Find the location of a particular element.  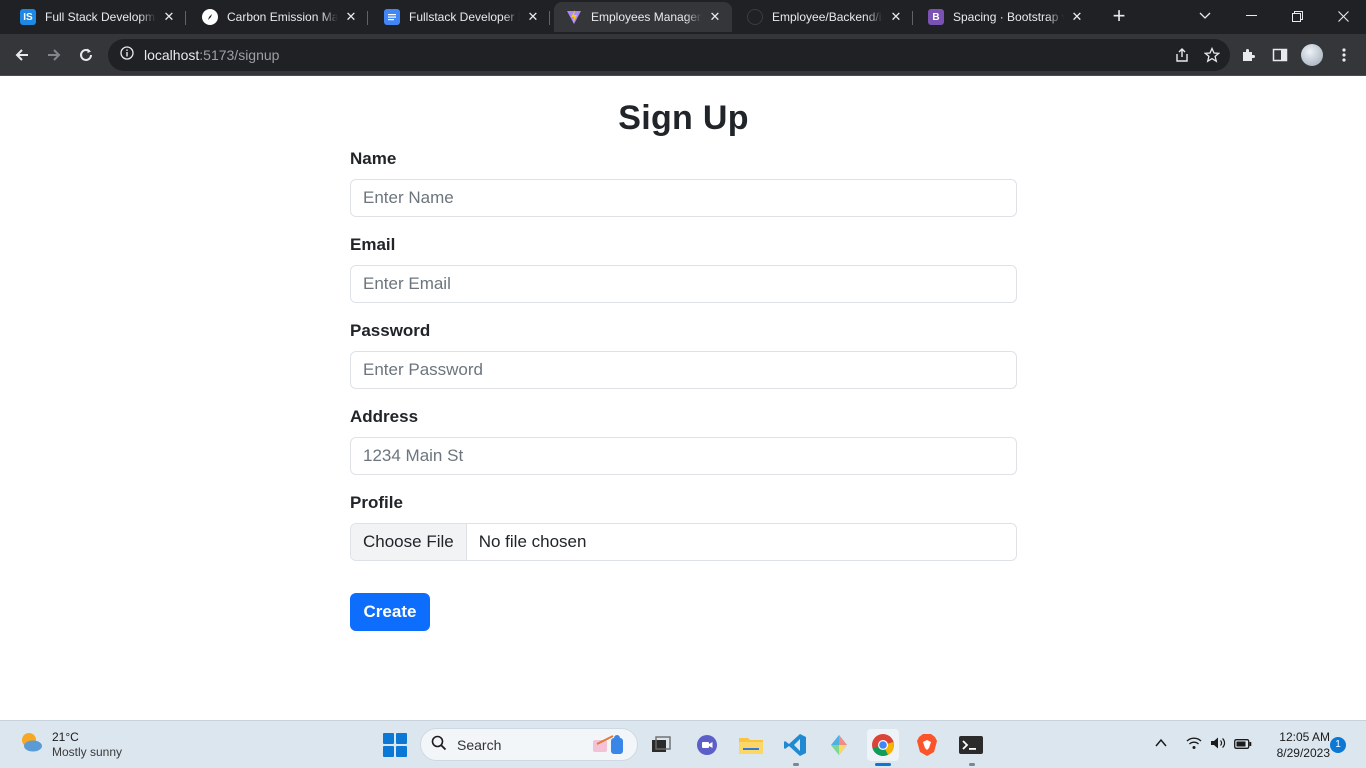

password-input is located at coordinates (683, 370).